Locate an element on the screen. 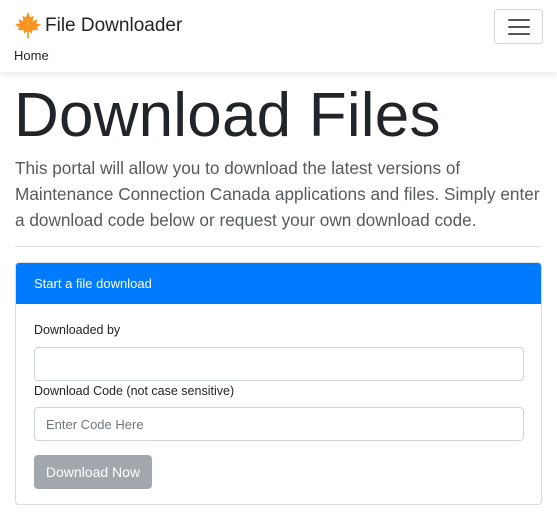 The width and height of the screenshot is (557, 518). downloaded-by-label: Downloaded by is located at coordinates (77, 330).